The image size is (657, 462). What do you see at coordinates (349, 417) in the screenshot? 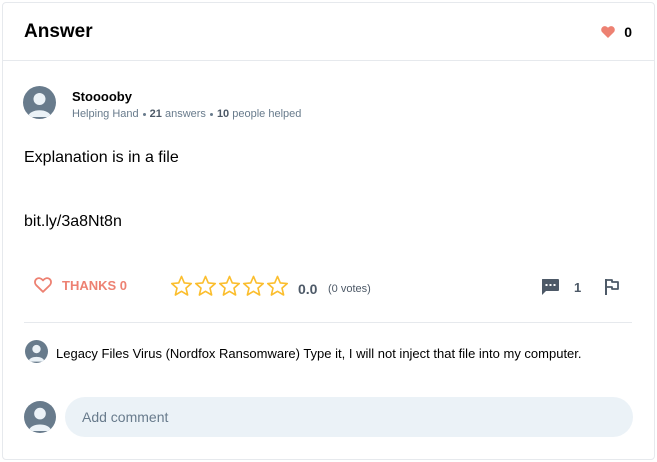
I see `add-comment-input` at bounding box center [349, 417].